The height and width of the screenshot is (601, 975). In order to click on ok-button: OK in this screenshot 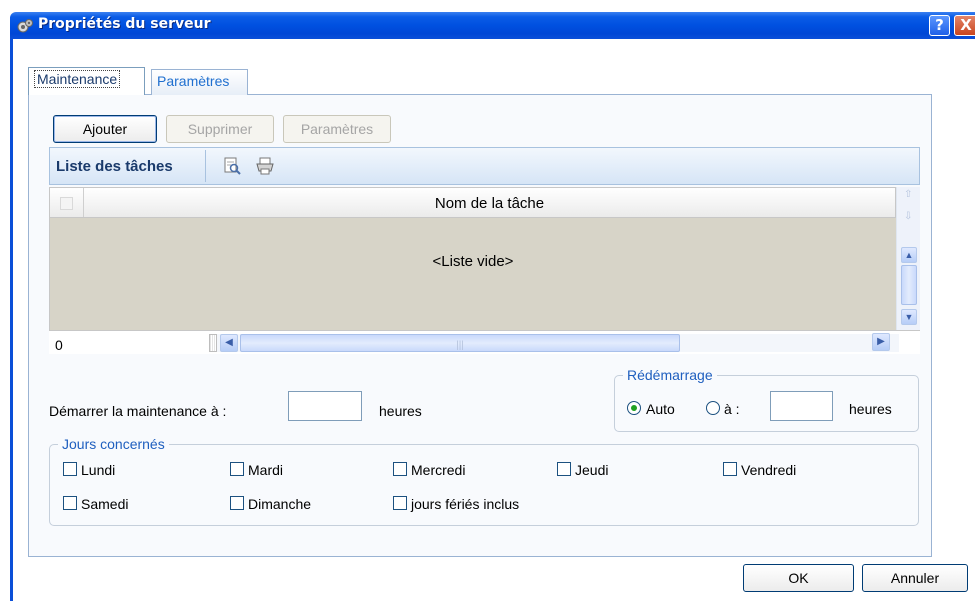, I will do `click(798, 578)`.